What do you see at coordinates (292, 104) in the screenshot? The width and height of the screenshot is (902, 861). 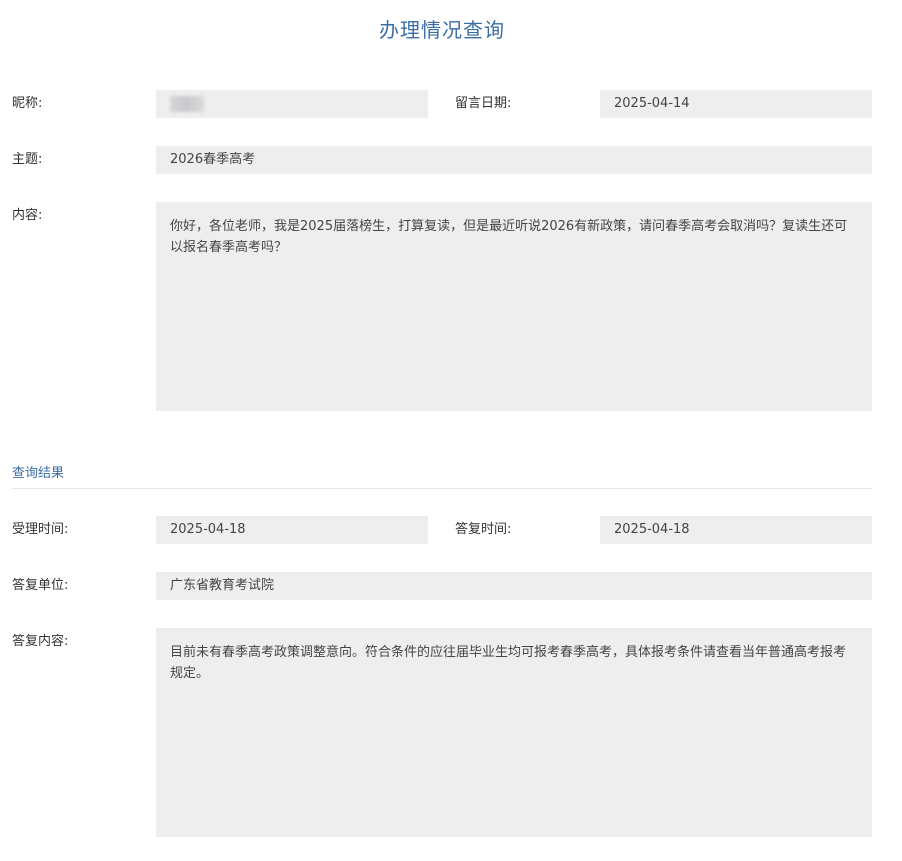 I see `nickname-field` at bounding box center [292, 104].